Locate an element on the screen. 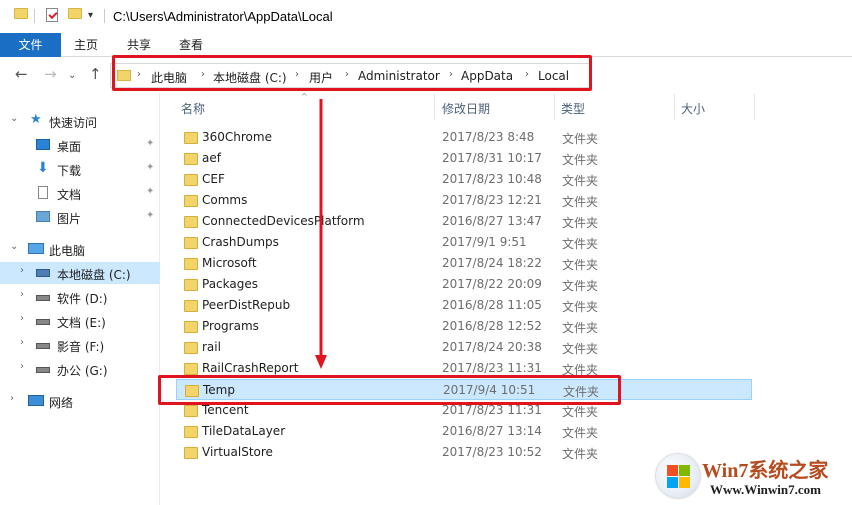 The image size is (852, 505). breadcrumb-users: 用户 is located at coordinates (321, 77).